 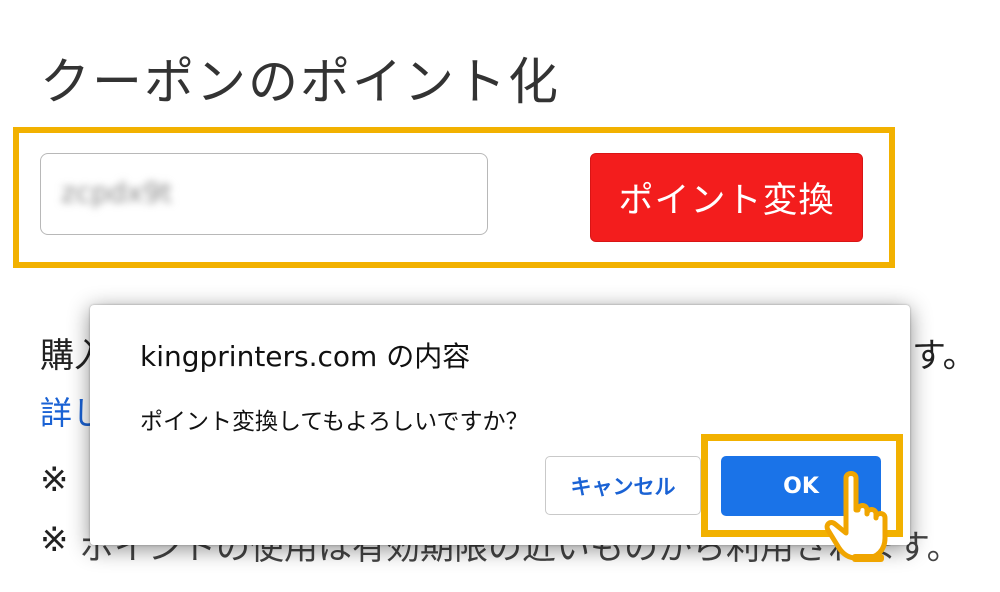 I want to click on coupon-code-value: zcpdx9t, so click(x=117, y=192).